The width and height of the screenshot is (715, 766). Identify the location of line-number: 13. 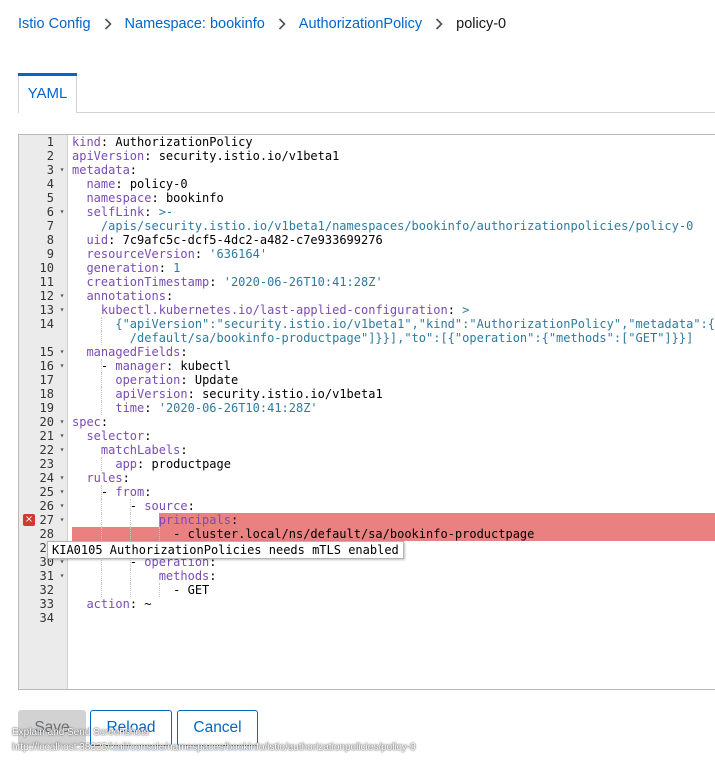
(46, 310).